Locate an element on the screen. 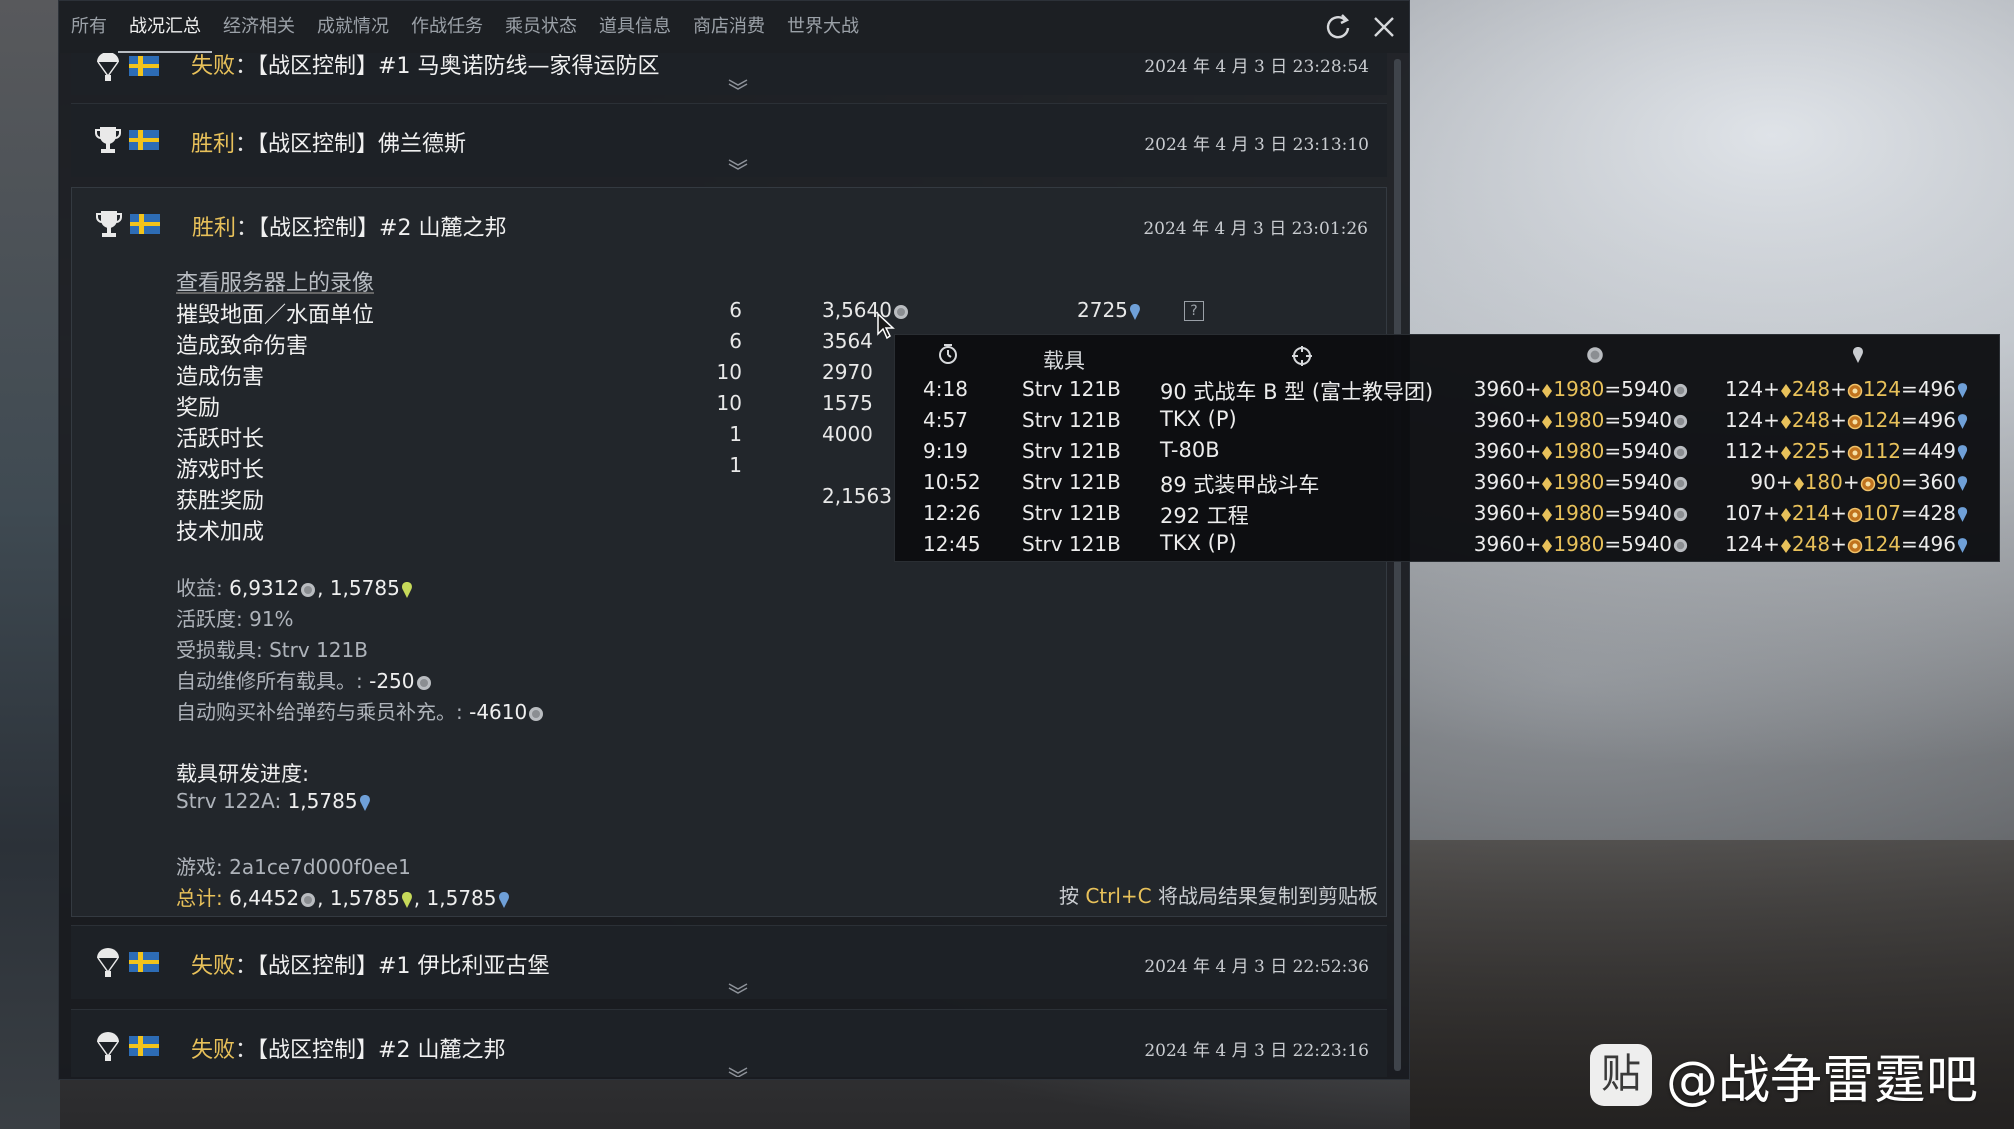 Image resolution: width=2014 pixels, height=1129 pixels. research-line: Strv 122A: 1,5785 is located at coordinates (274, 801).